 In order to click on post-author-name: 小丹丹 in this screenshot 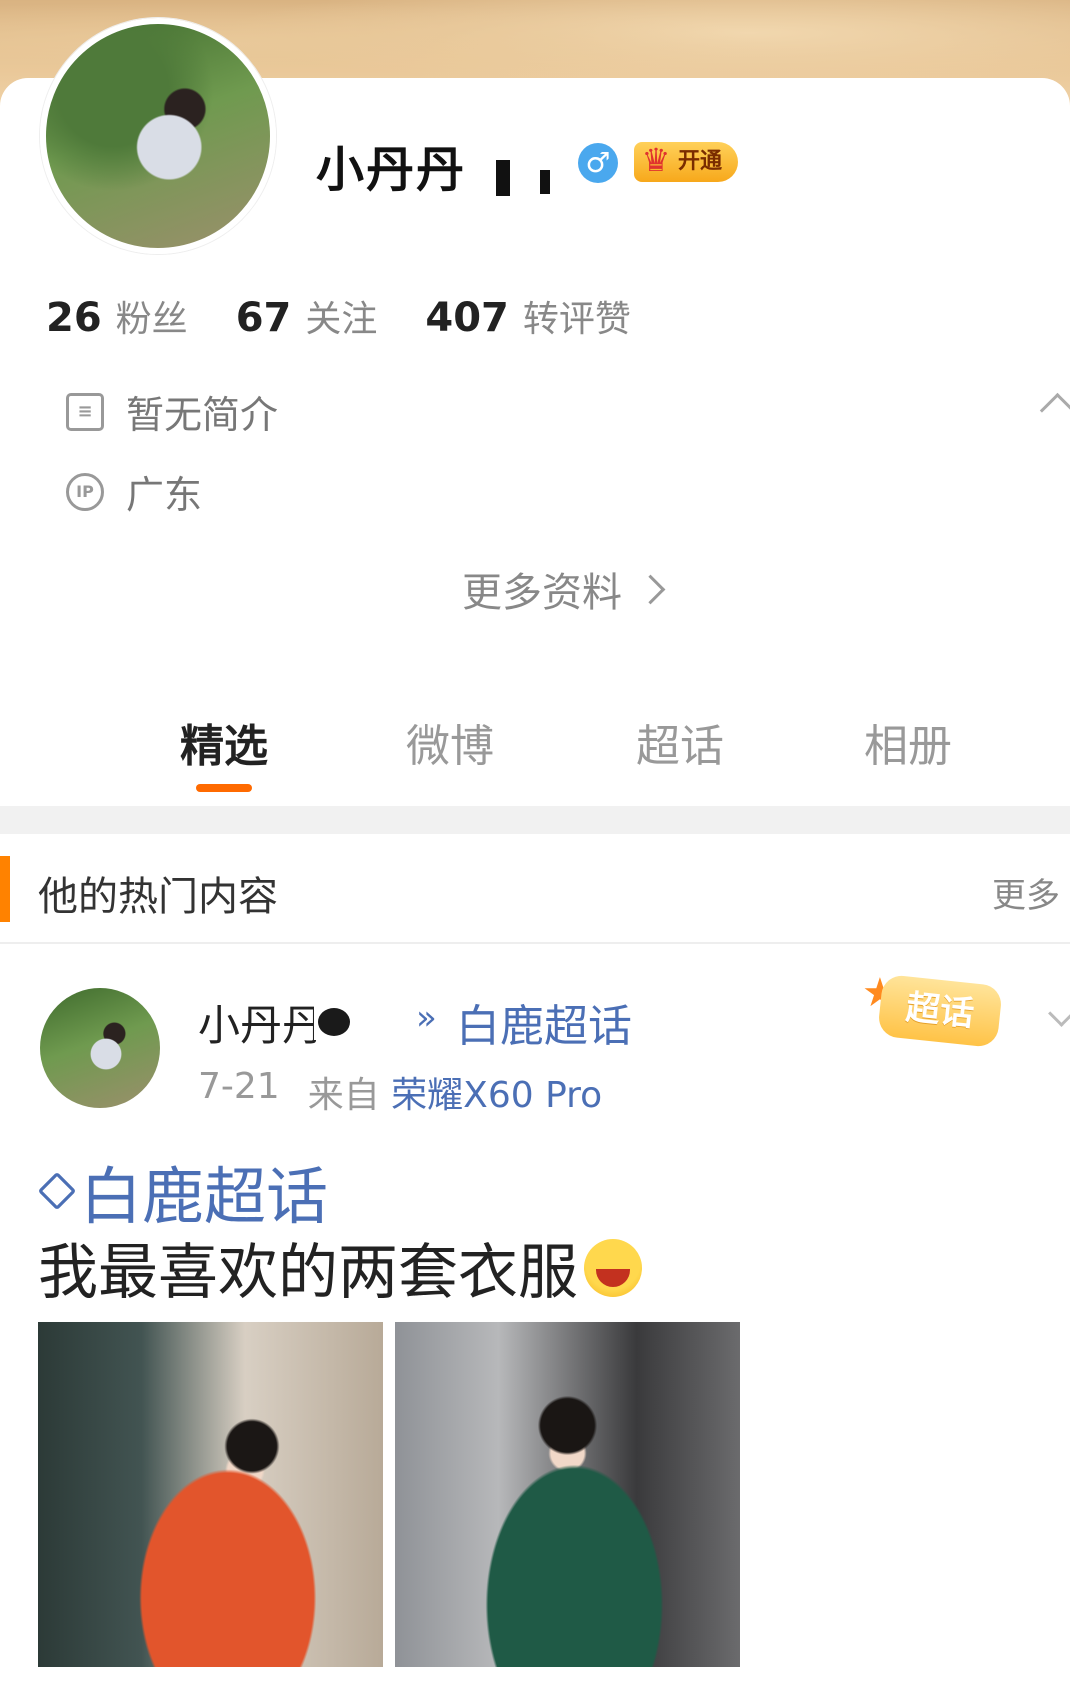, I will do `click(261, 1022)`.